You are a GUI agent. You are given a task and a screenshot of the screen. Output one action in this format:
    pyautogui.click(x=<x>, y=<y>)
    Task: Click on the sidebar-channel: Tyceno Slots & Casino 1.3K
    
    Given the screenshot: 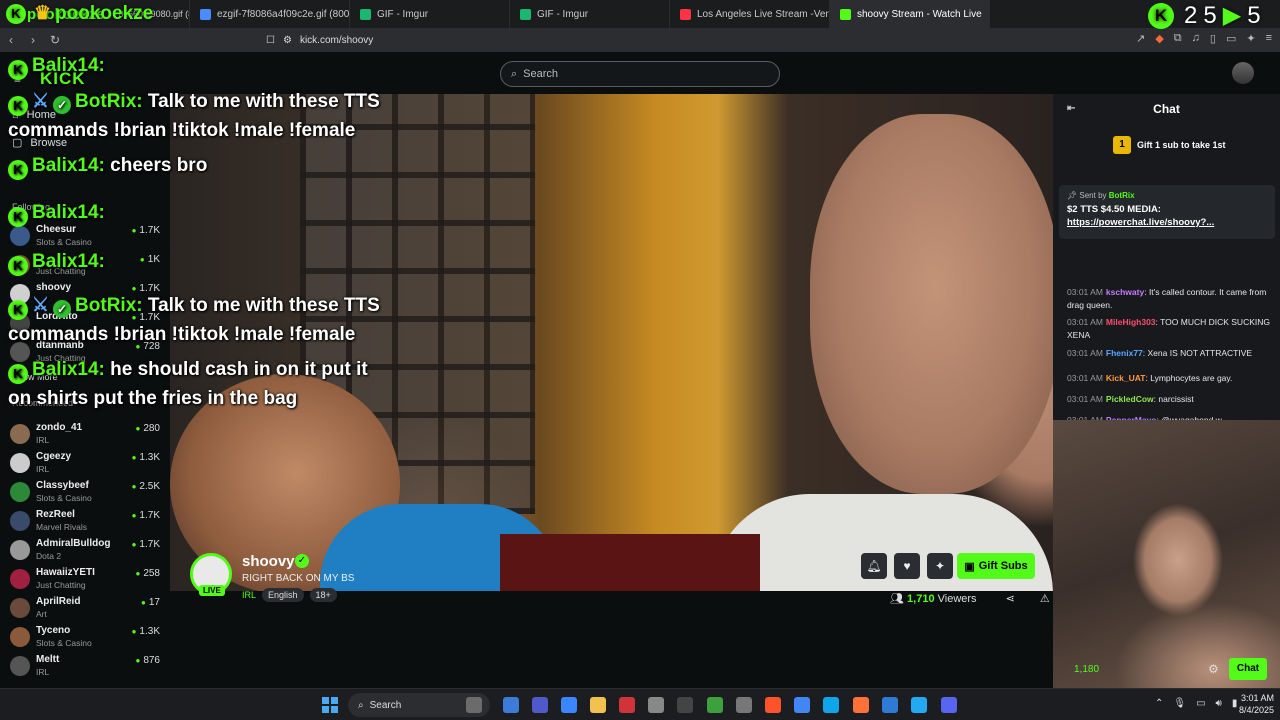 What is the action you would take?
    pyautogui.click(x=85, y=639)
    